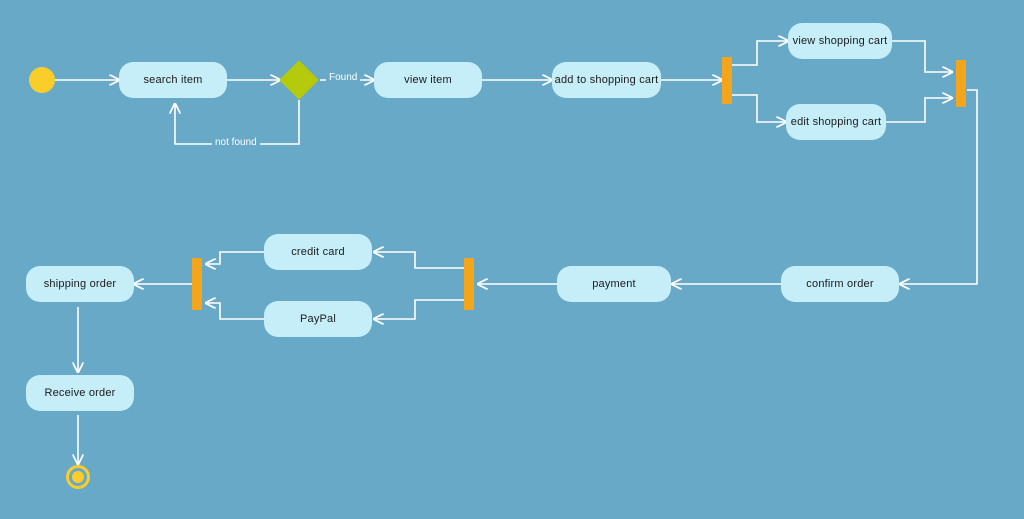 The image size is (1024, 519). What do you see at coordinates (759, 108) in the screenshot?
I see `edge-fork-to-edit-cart` at bounding box center [759, 108].